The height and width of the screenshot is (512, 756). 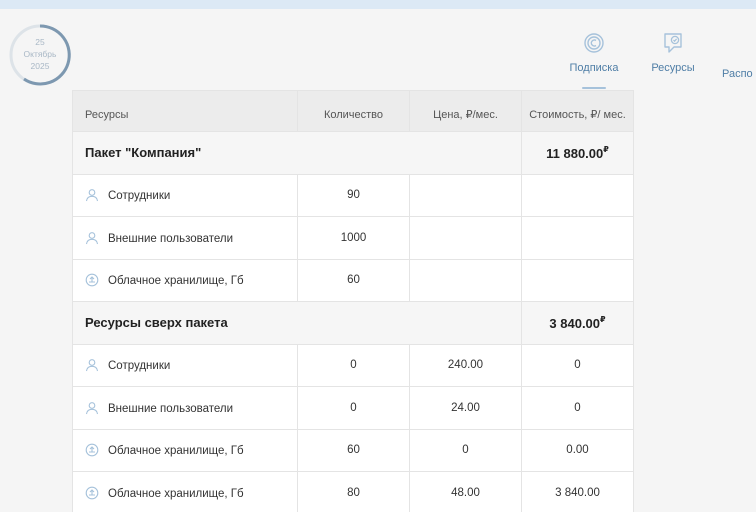 I want to click on cost-cell: 3 840.00, so click(x=577, y=491).